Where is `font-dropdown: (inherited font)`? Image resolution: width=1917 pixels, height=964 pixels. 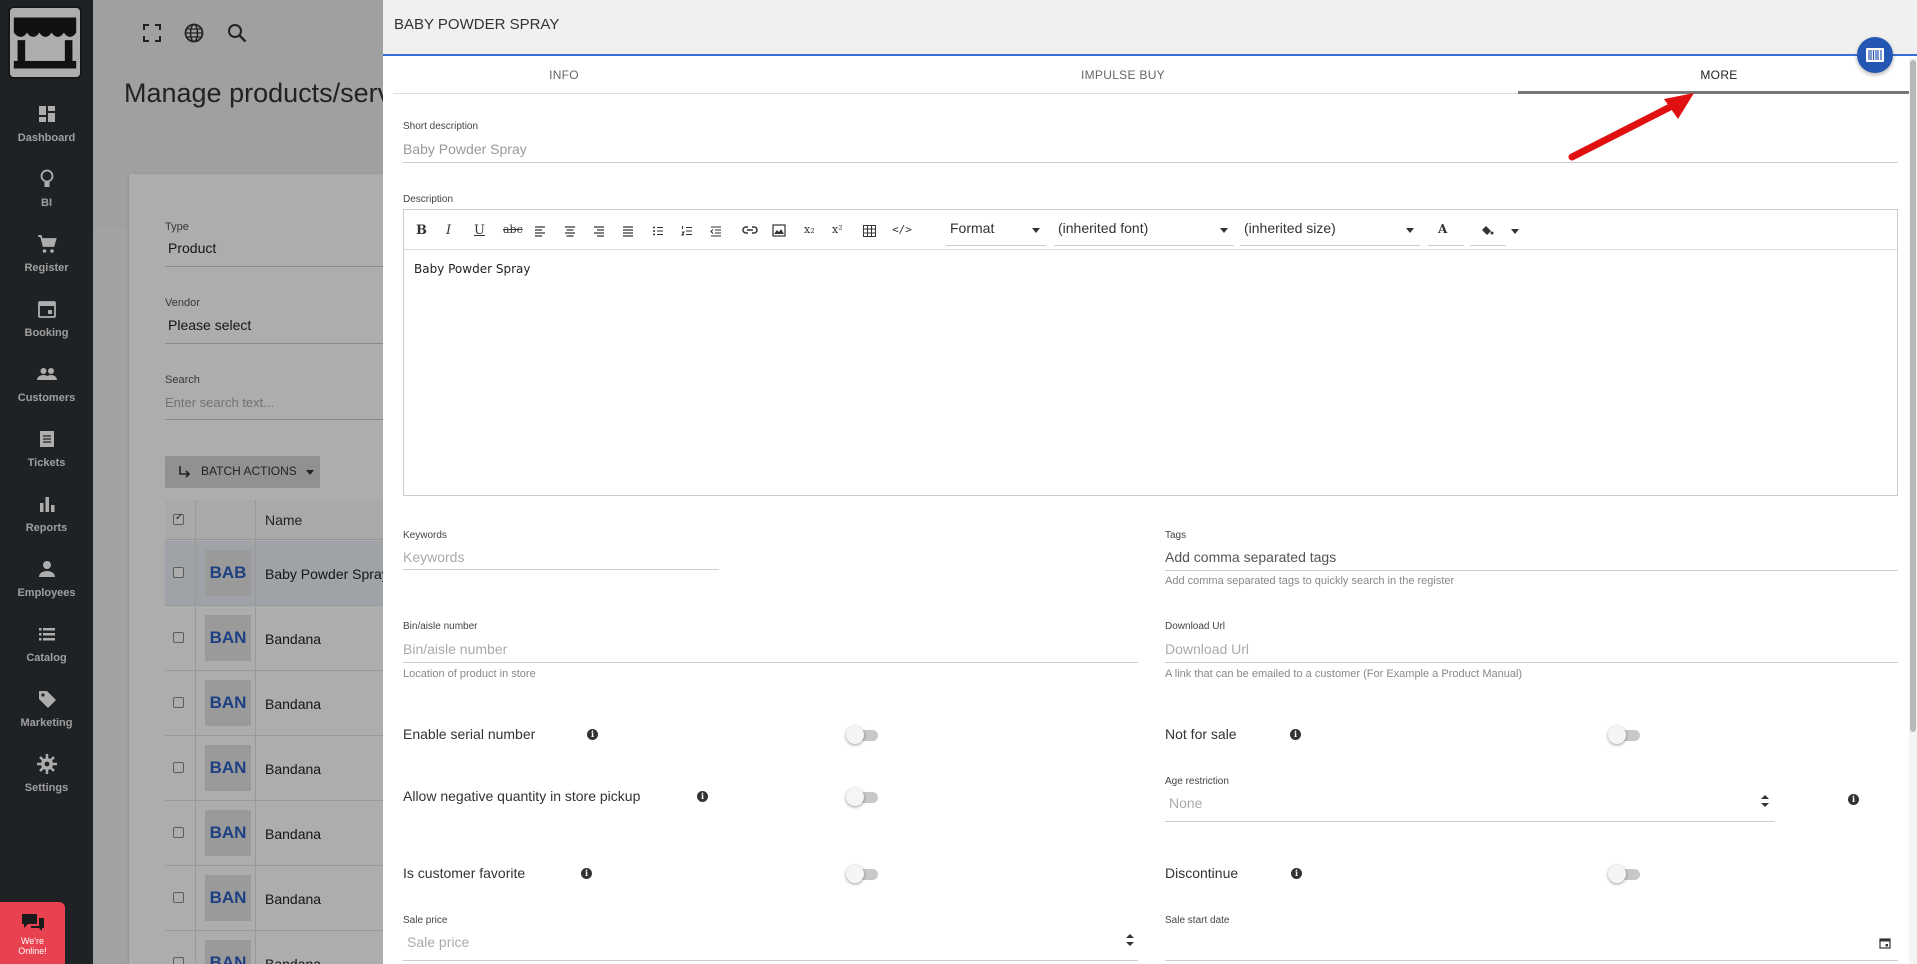 font-dropdown: (inherited font) is located at coordinates (1144, 231).